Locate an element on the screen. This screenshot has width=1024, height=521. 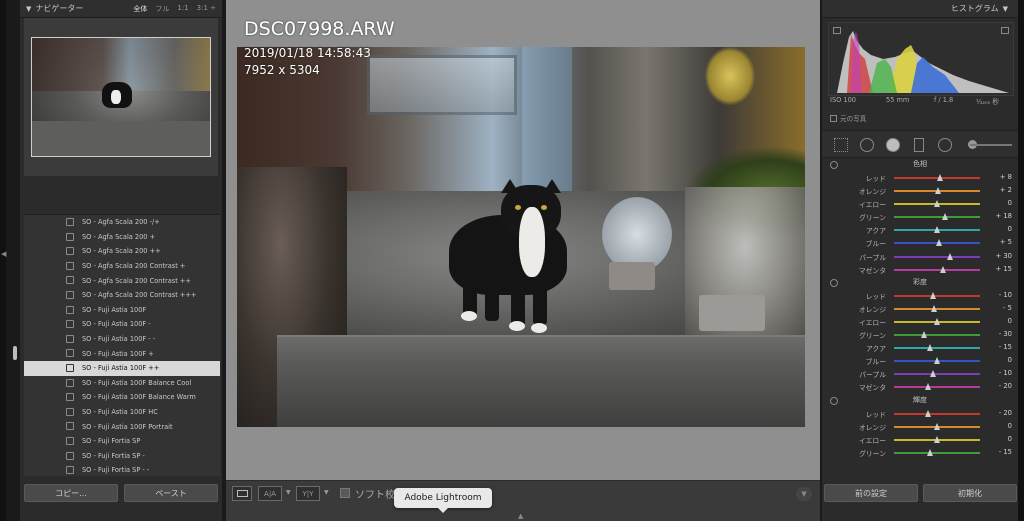
original-photo-checkbox is located at coordinates (833, 118).